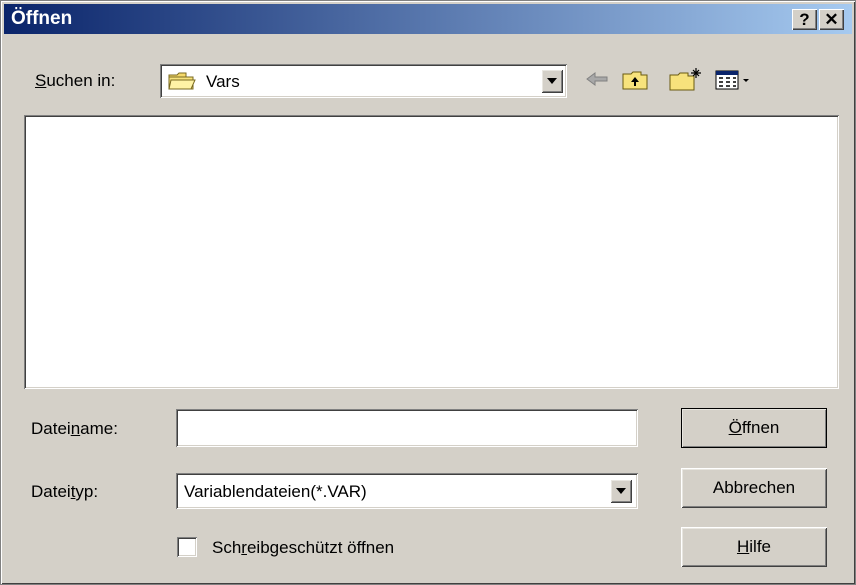 Image resolution: width=856 pixels, height=585 pixels. I want to click on close-title-button: ✕, so click(831, 19).